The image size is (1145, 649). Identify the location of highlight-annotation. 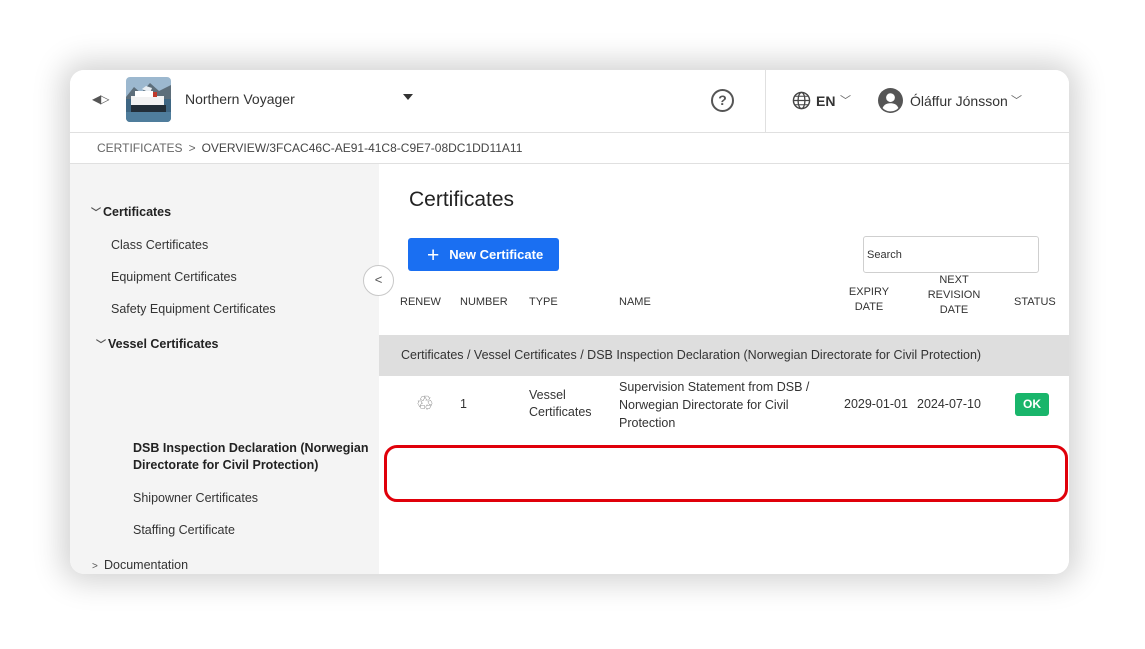
(726, 473).